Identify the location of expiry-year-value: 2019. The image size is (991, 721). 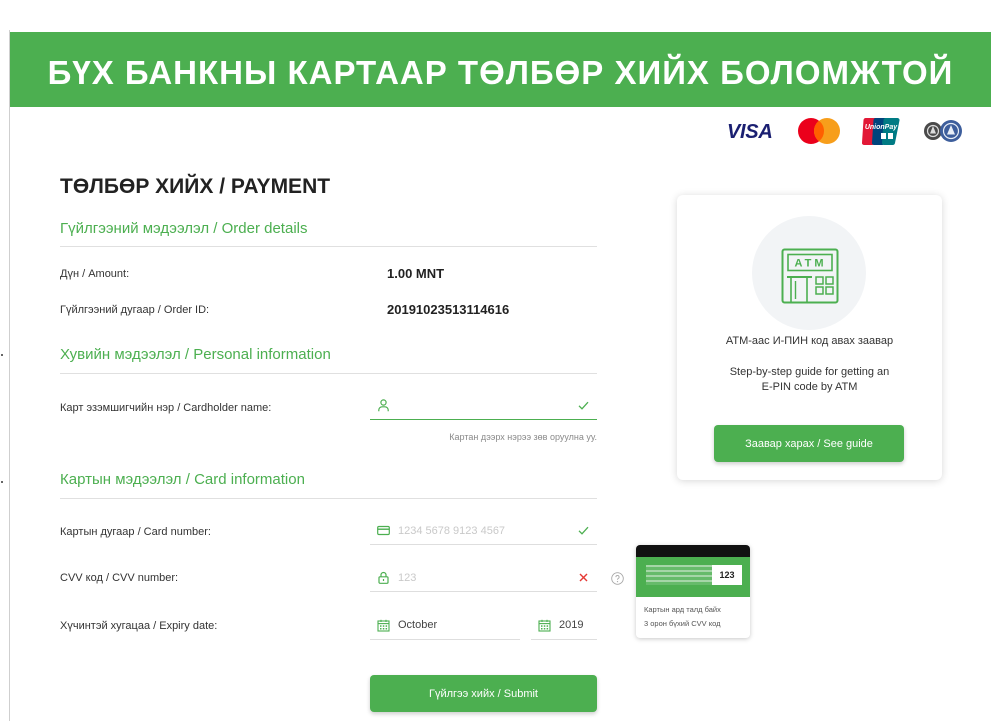
(571, 625).